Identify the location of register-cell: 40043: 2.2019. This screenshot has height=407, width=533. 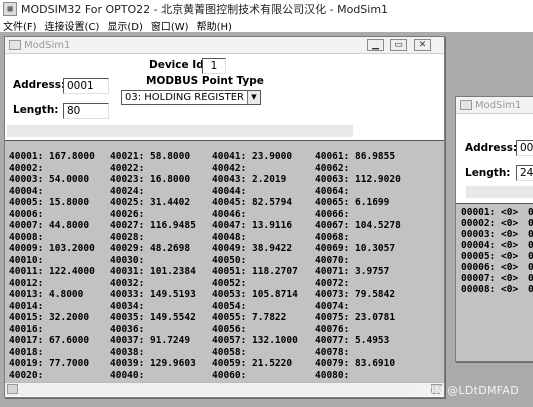
(249, 180).